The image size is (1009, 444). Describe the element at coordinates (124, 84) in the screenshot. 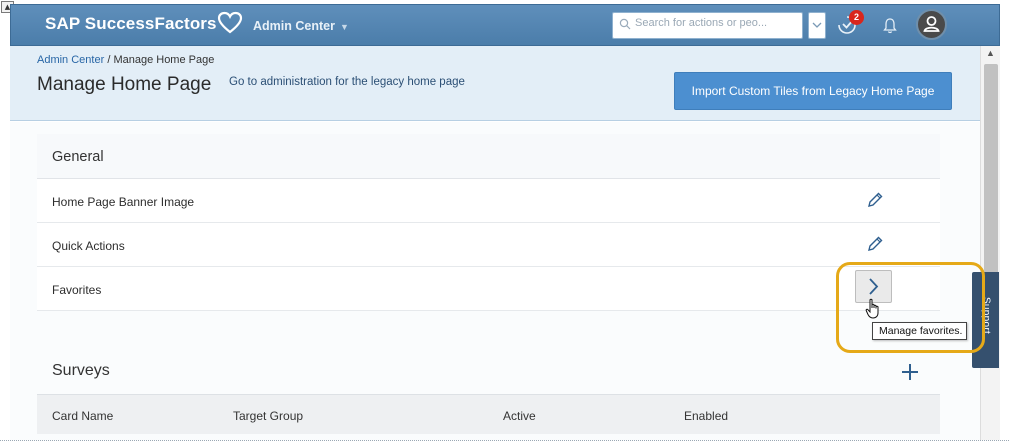

I see `page-title: Manage Home Page` at that location.